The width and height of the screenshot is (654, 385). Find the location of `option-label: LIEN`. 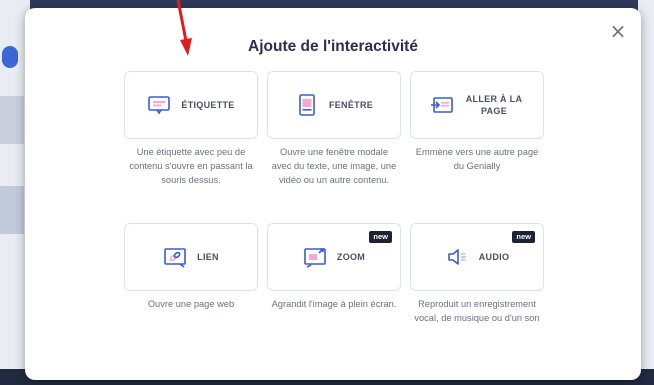

option-label: LIEN is located at coordinates (208, 257).